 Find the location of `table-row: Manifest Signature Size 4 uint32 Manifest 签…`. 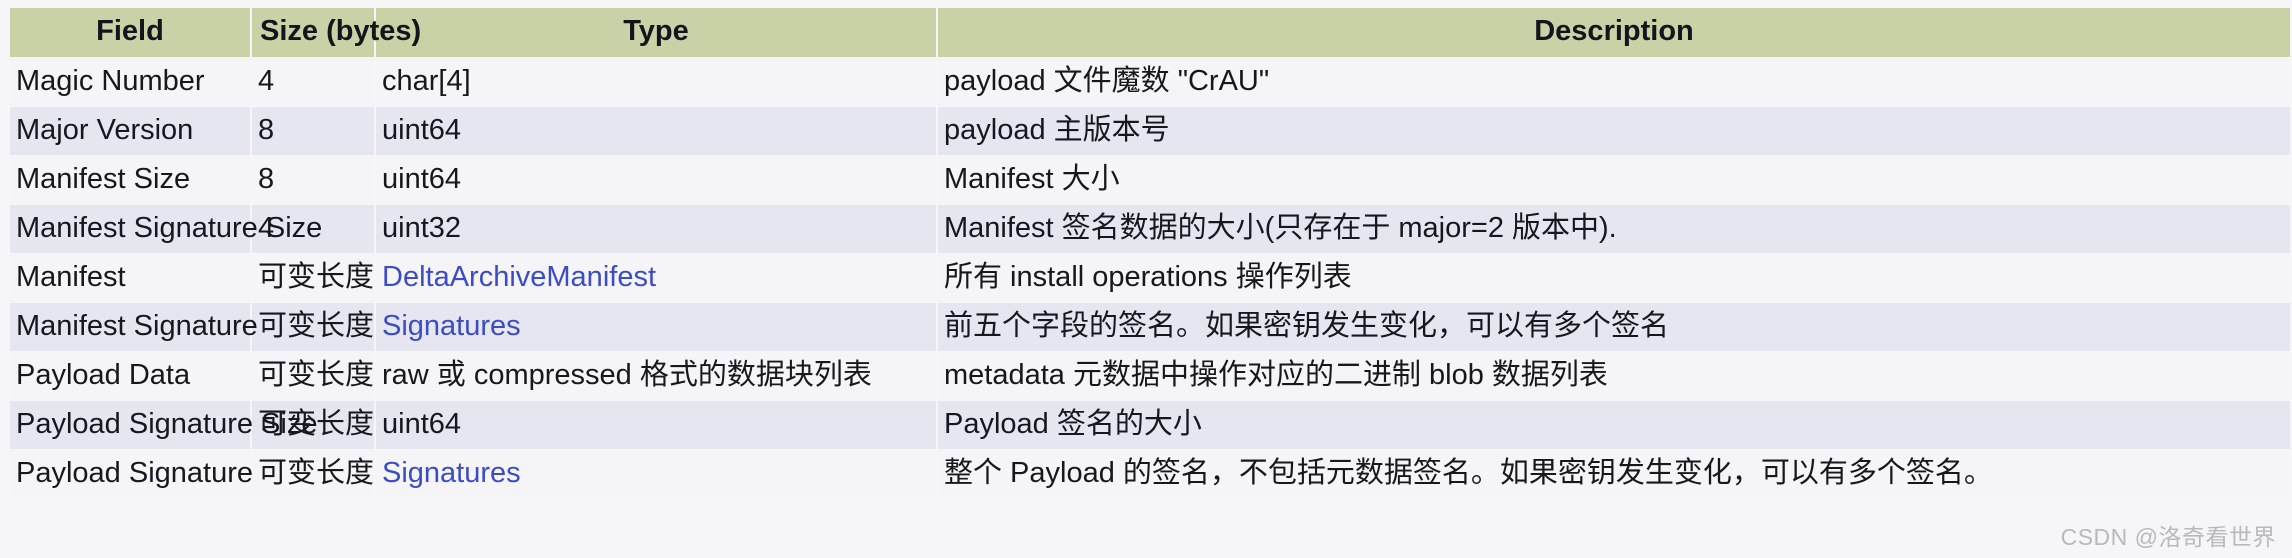

table-row: Manifest Signature Size 4 uint32 Manifest 签… is located at coordinates (1150, 229).